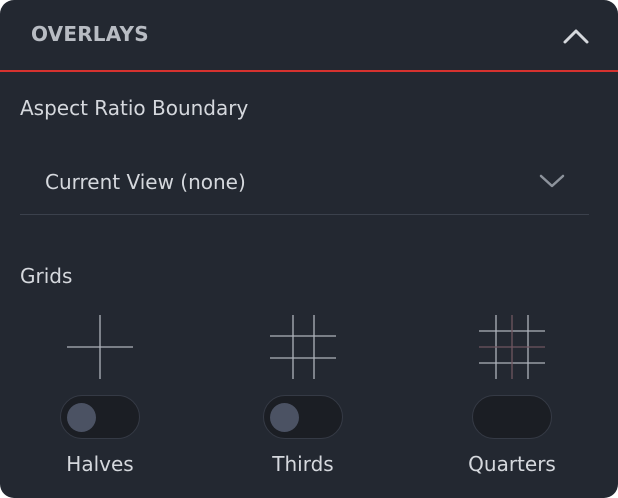 This screenshot has height=498, width=618. Describe the element at coordinates (303, 417) in the screenshot. I see `thirds-toggle` at that location.